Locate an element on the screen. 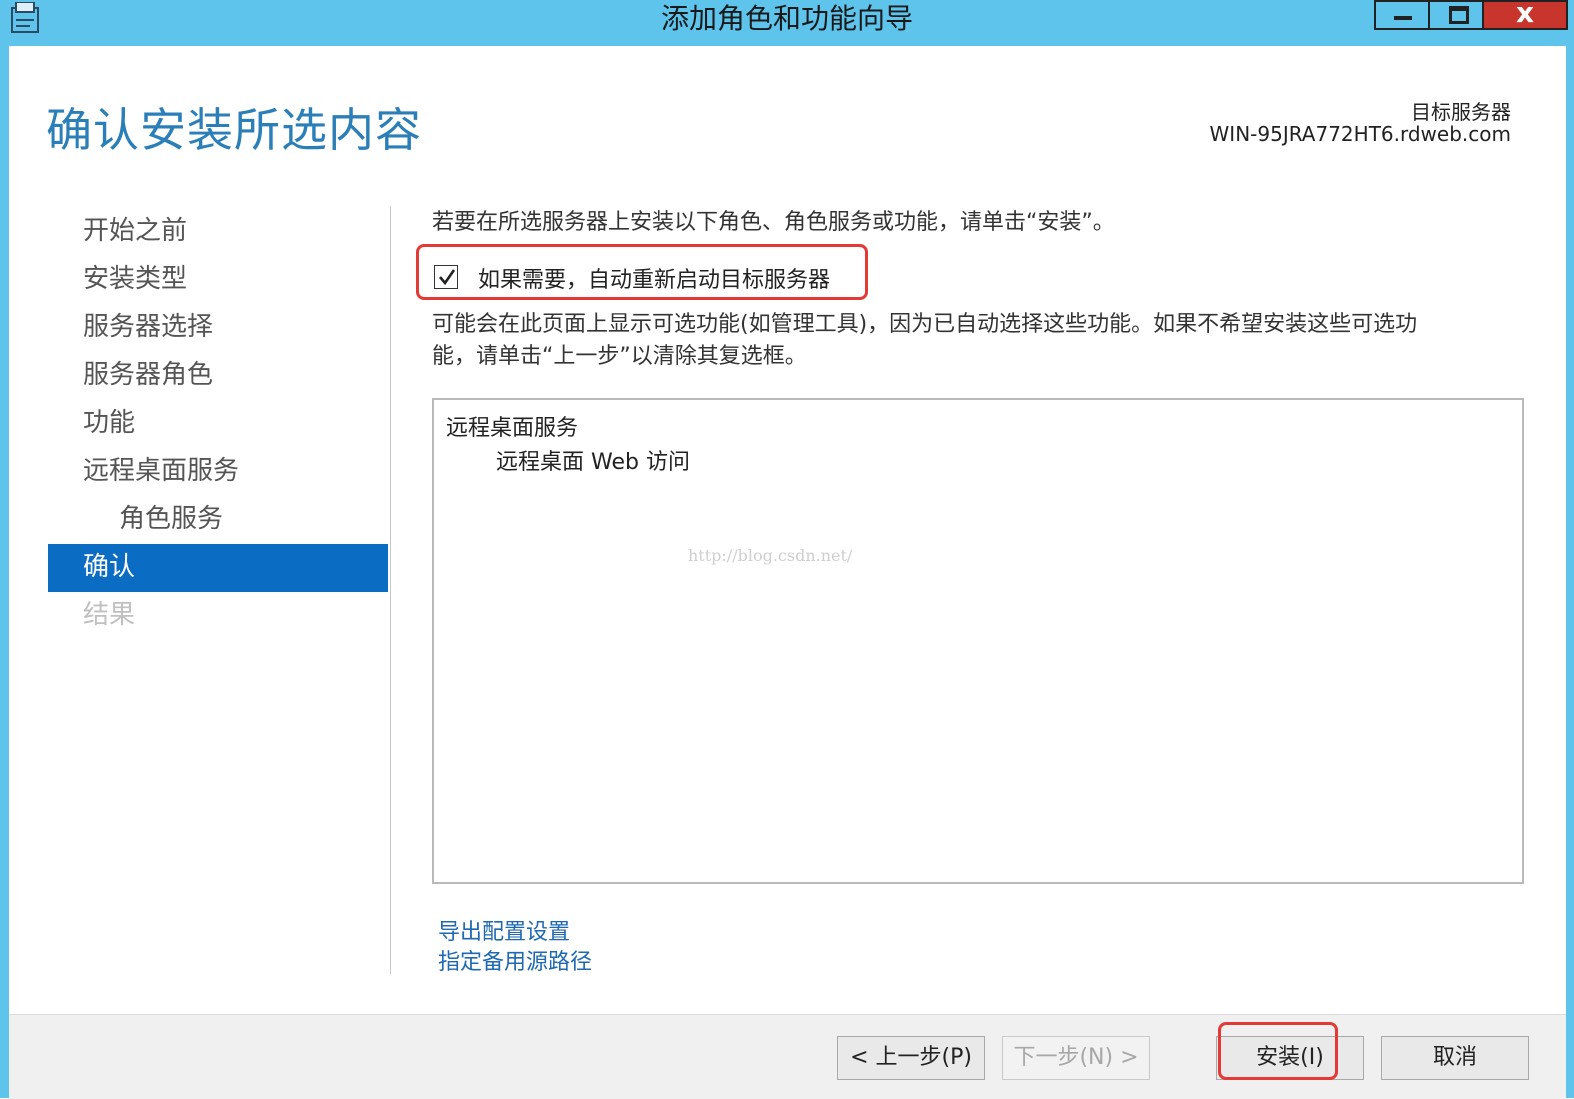  close-button: x is located at coordinates (1525, 15).